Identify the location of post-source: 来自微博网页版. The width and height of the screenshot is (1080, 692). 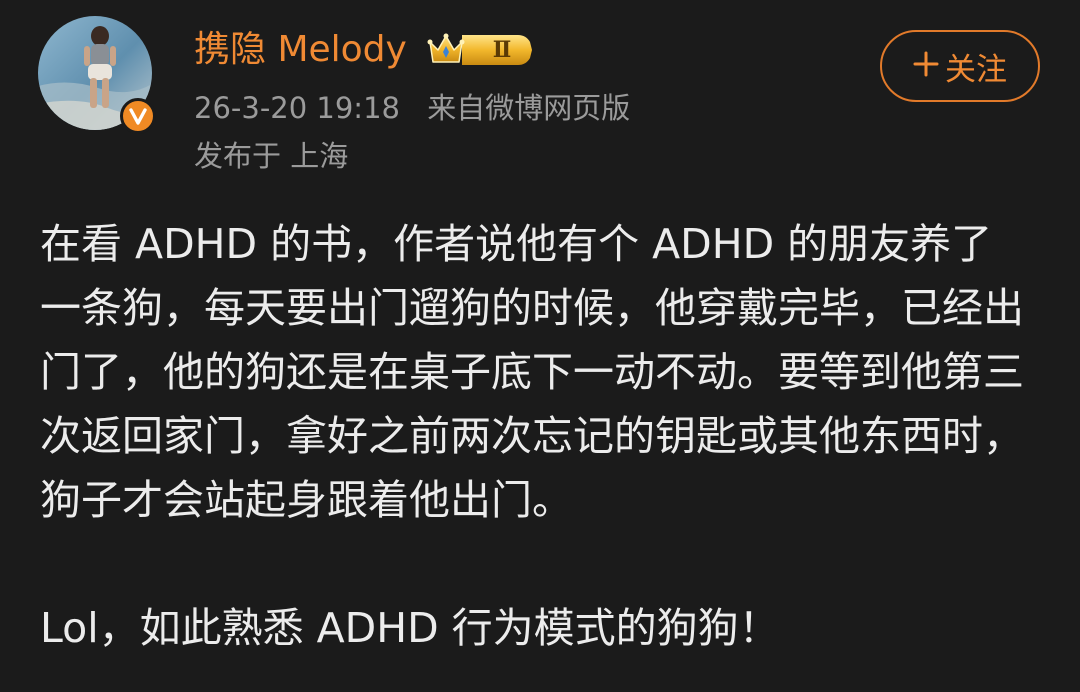
(529, 108).